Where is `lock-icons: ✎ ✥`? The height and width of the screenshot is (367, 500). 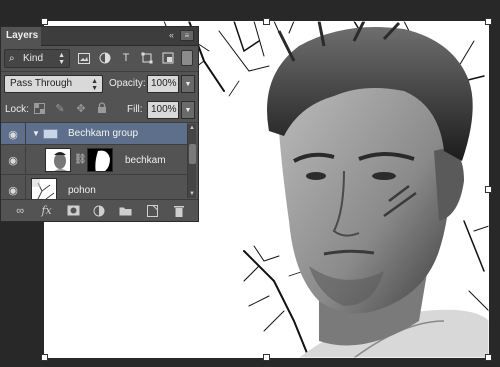
lock-icons: ✎ ✥ is located at coordinates (70, 108).